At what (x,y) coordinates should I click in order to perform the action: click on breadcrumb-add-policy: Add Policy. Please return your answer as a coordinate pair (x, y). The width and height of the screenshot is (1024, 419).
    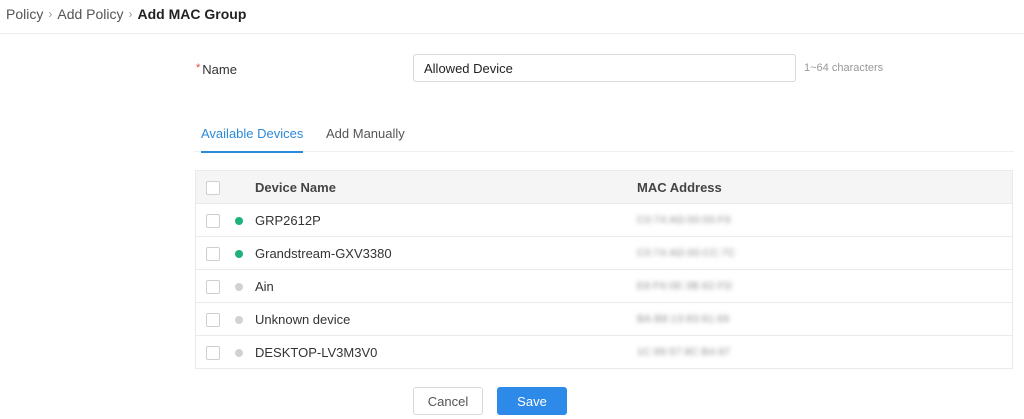
    Looking at the image, I should click on (90, 14).